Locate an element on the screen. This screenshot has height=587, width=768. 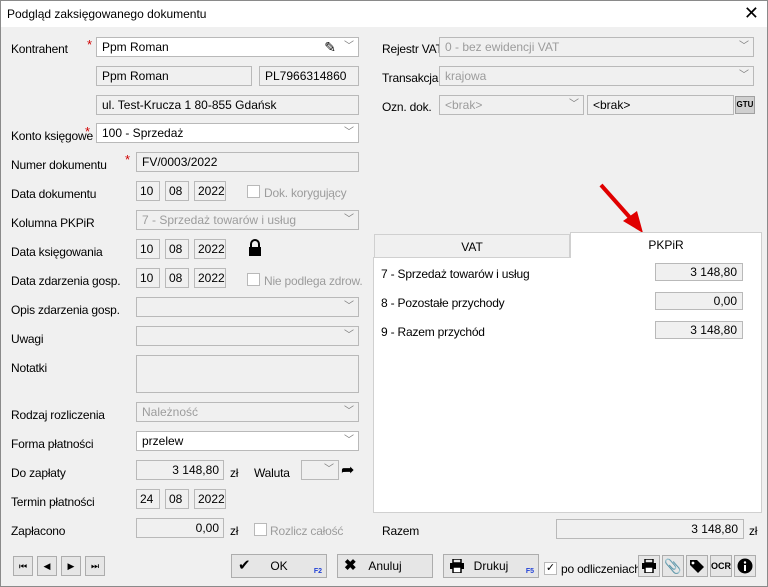
info-button is located at coordinates (745, 566).